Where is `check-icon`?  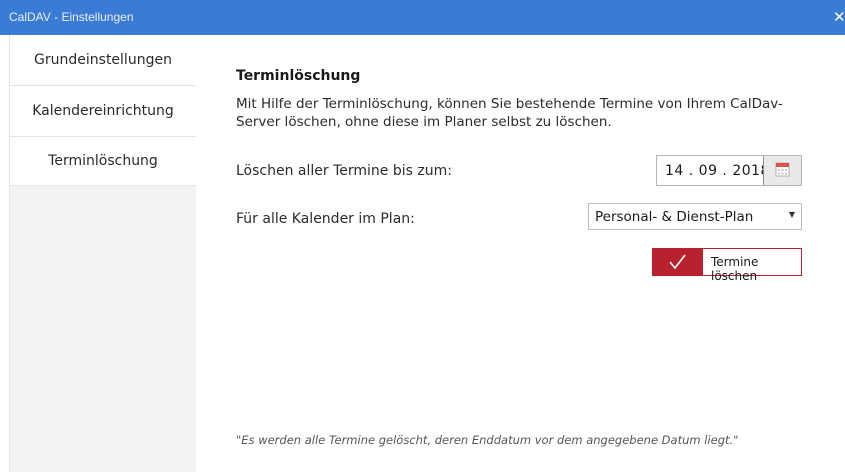
check-icon is located at coordinates (678, 262).